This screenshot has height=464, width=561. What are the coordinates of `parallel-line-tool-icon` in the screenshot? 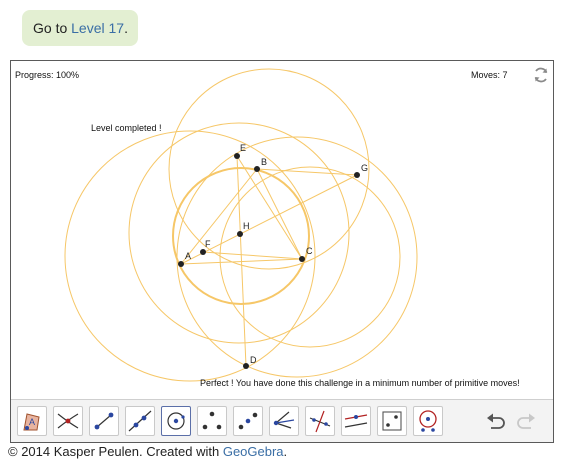 It's located at (356, 421).